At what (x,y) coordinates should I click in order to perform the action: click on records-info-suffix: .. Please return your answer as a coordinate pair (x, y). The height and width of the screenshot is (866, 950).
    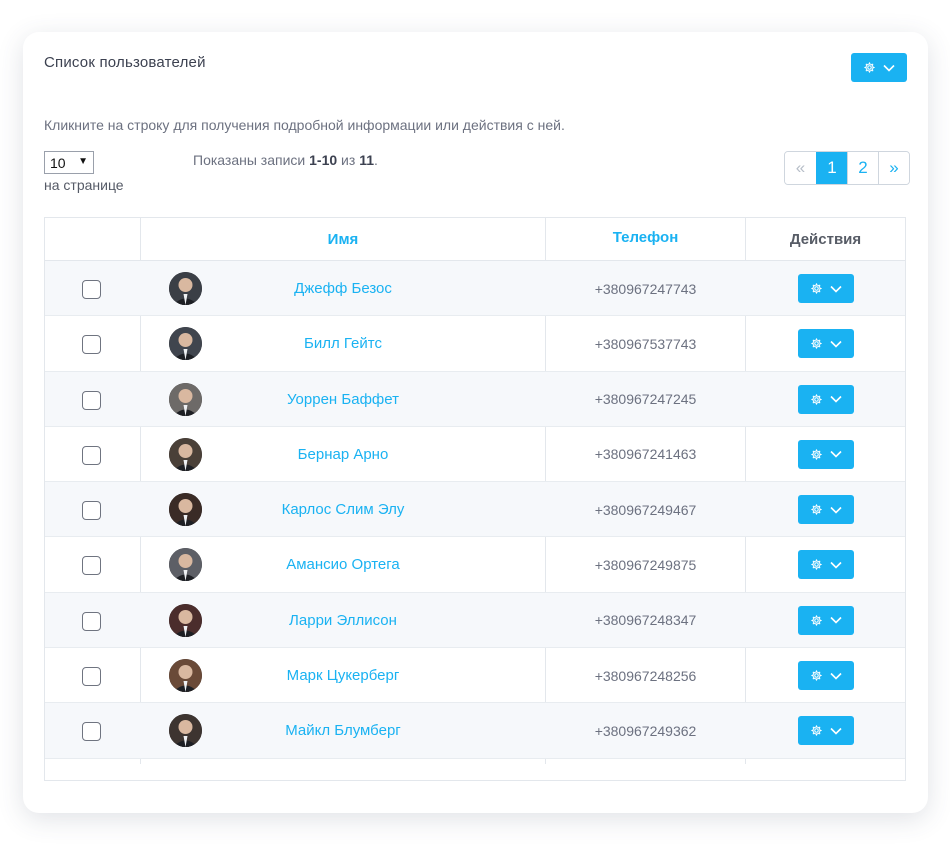
    Looking at the image, I should click on (376, 160).